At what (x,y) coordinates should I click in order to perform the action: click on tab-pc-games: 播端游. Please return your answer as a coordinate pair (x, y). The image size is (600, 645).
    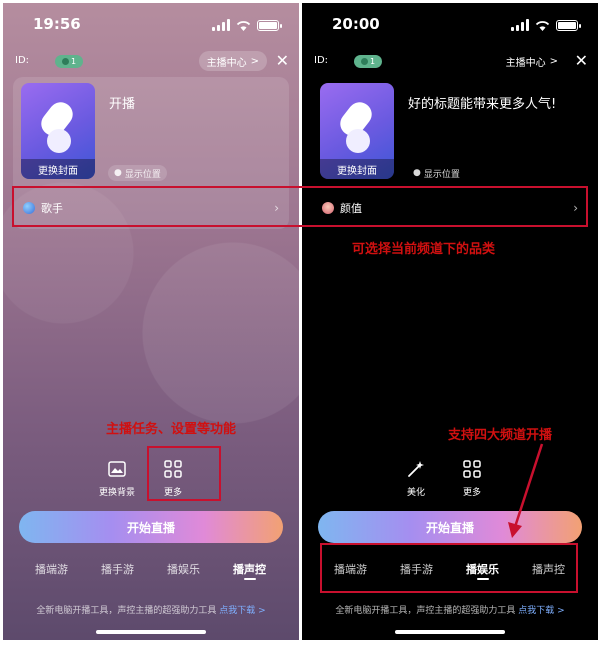
    Looking at the image, I should click on (51, 569).